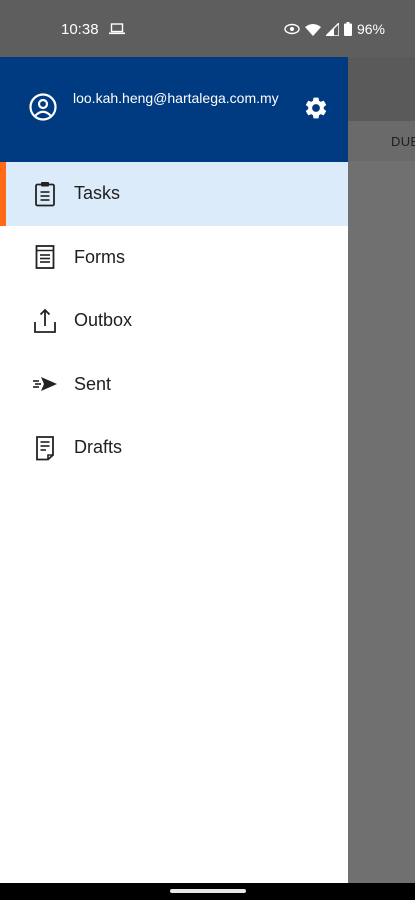 The width and height of the screenshot is (415, 900). What do you see at coordinates (97, 193) in the screenshot?
I see `drawer-item-label: Tasks` at bounding box center [97, 193].